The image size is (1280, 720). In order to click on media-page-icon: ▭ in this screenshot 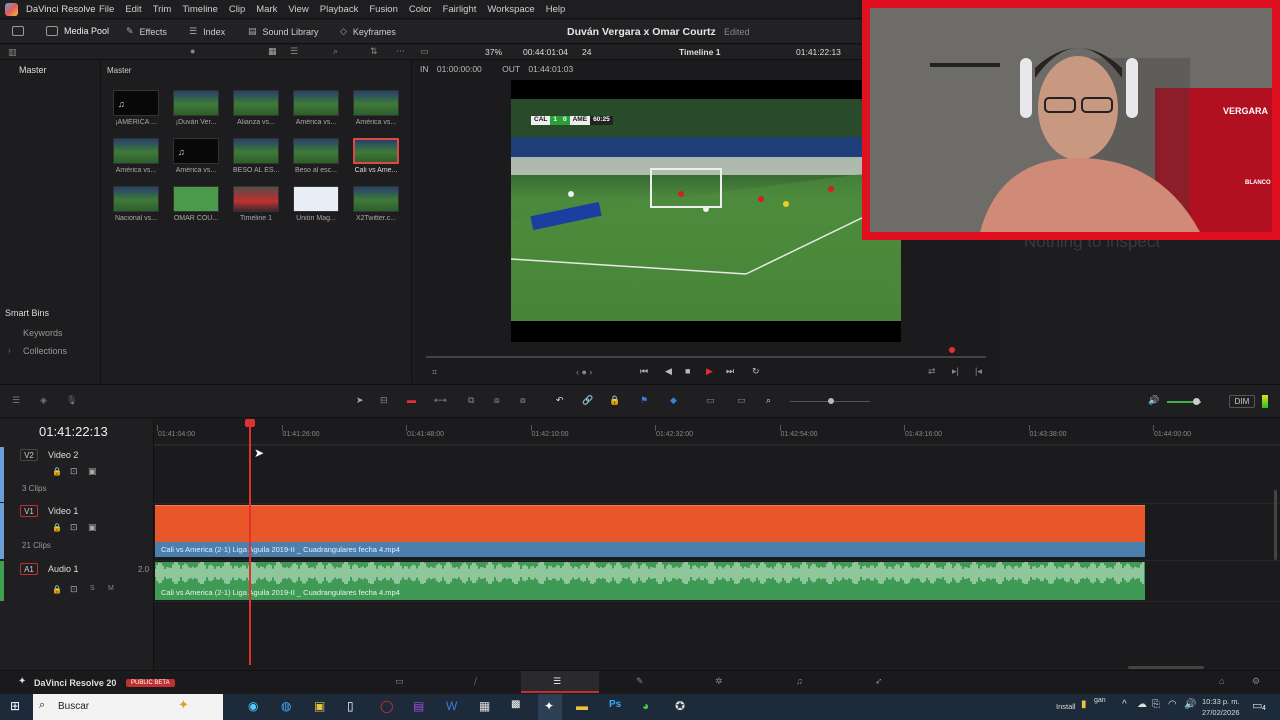, I will do `click(399, 681)`.